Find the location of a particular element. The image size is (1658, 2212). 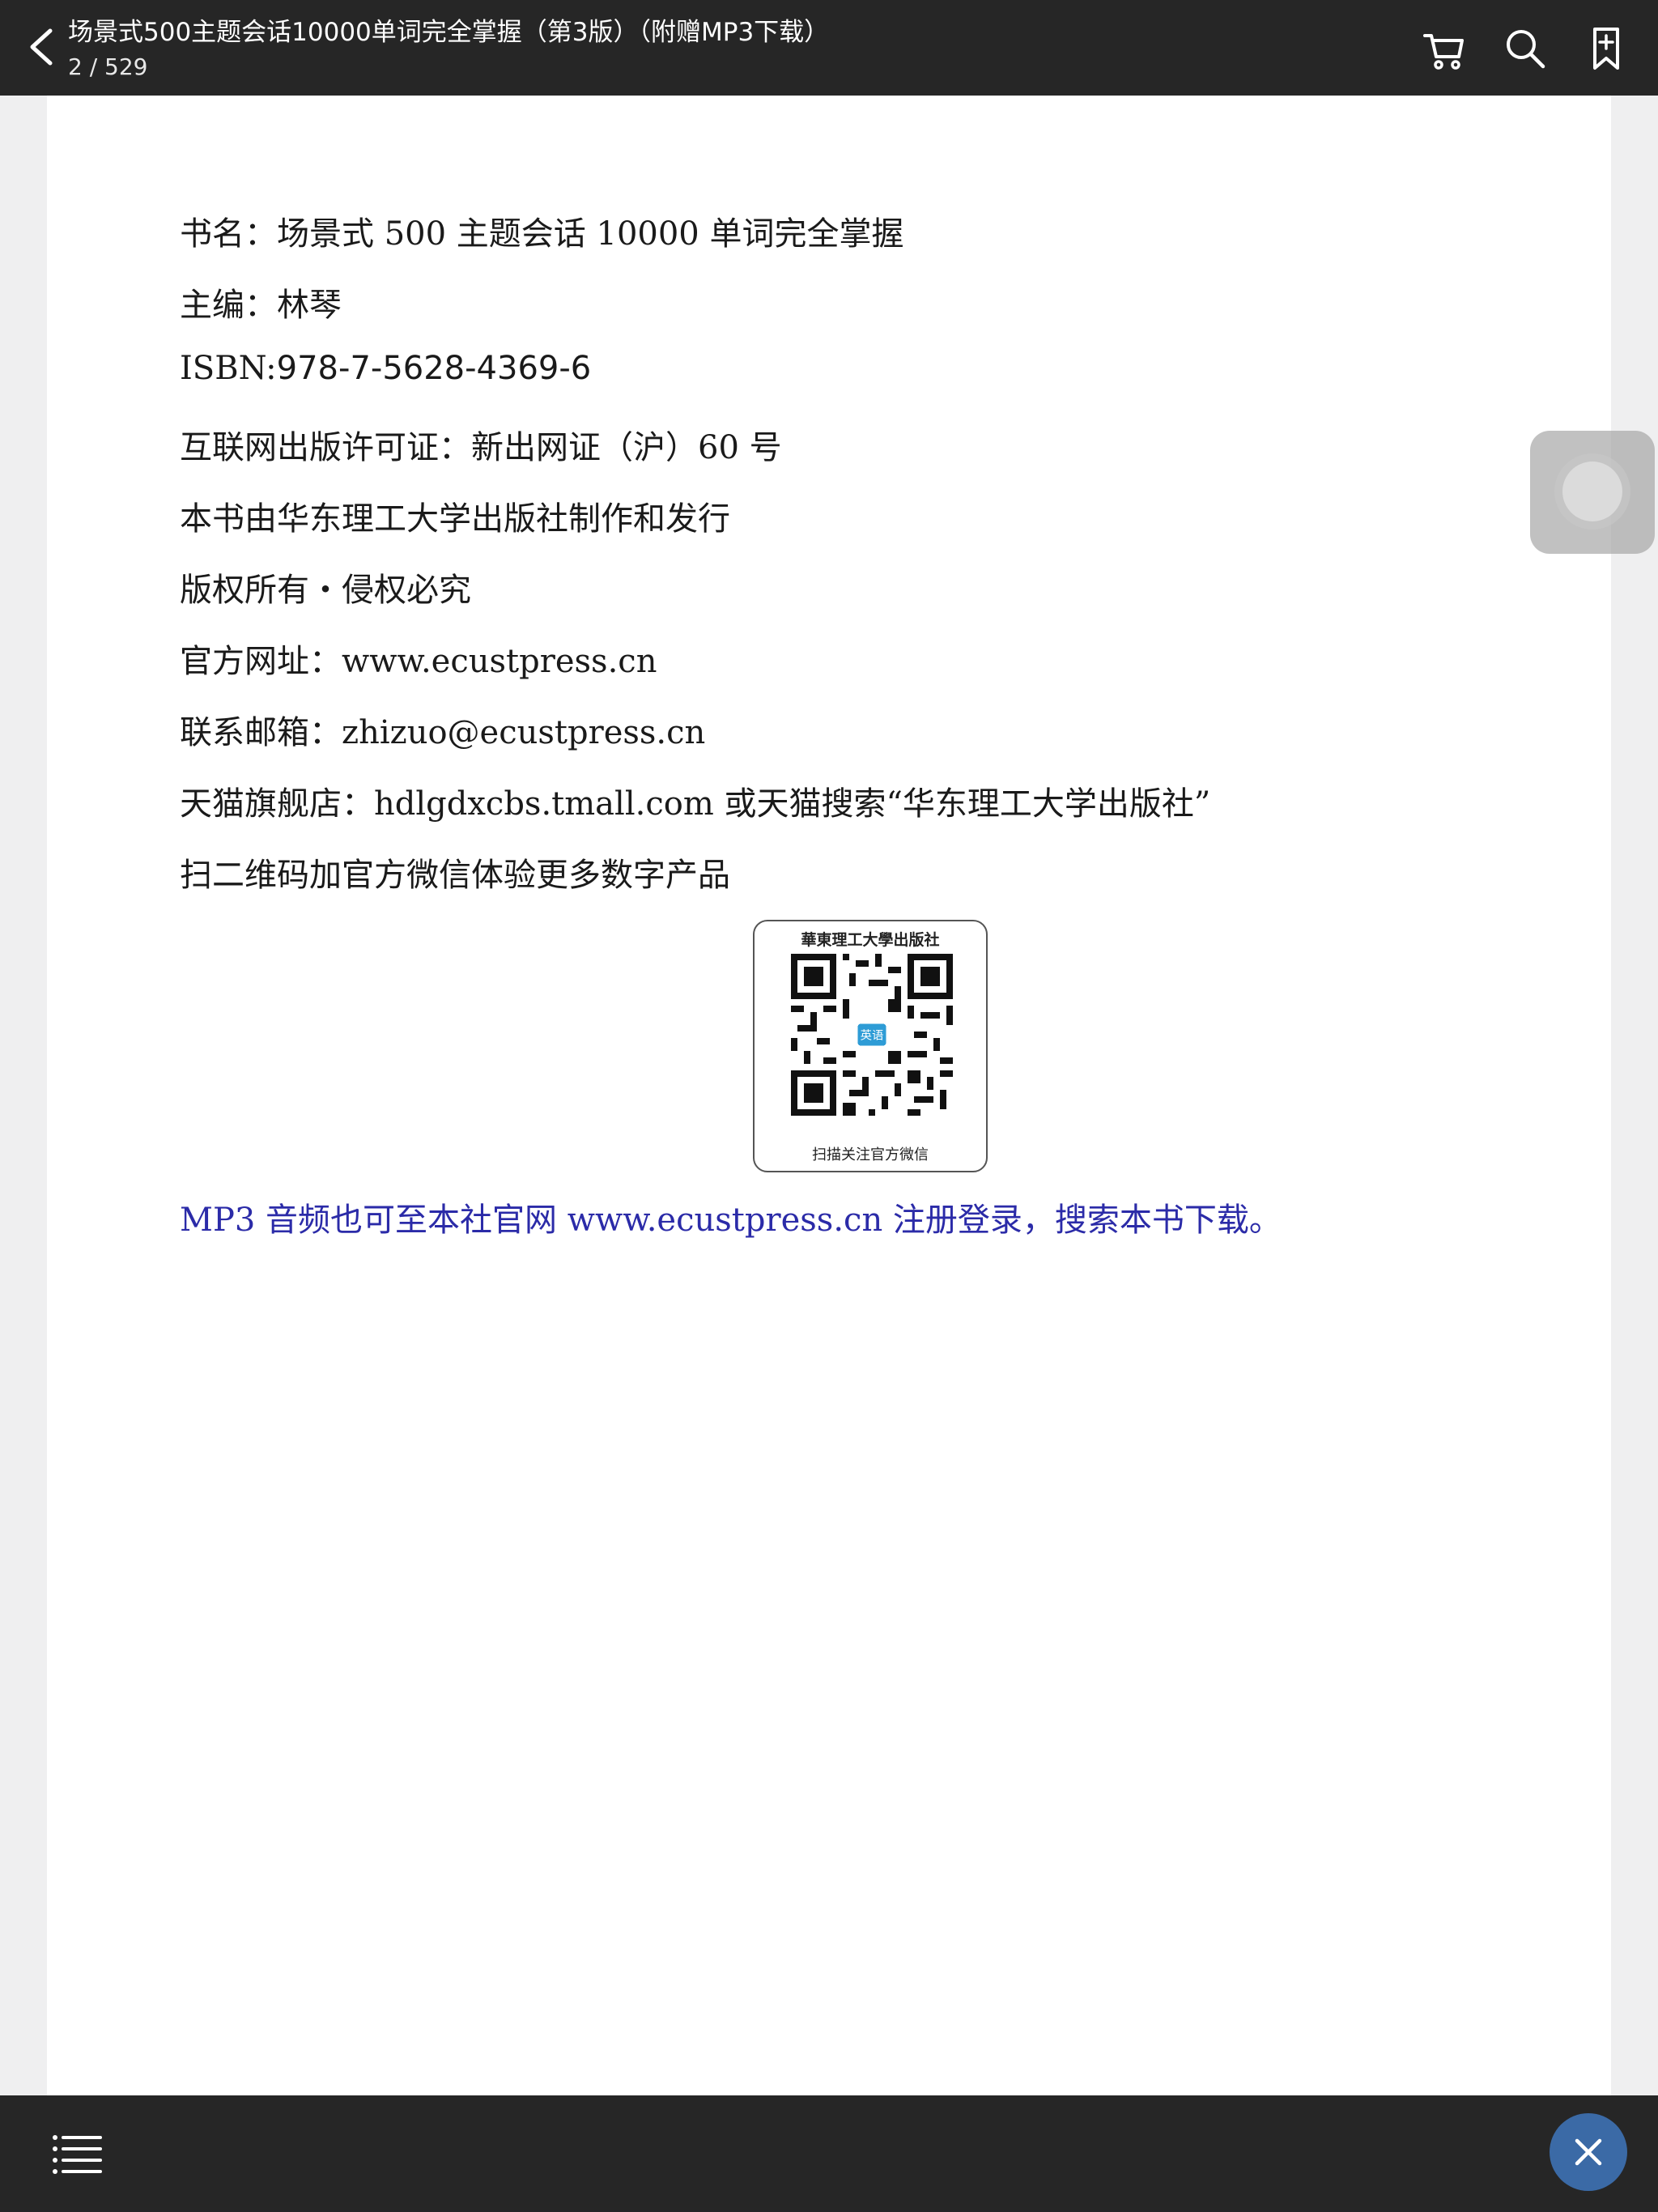

qr-caption-bottom: 扫描关注官方微信 is located at coordinates (870, 1154).